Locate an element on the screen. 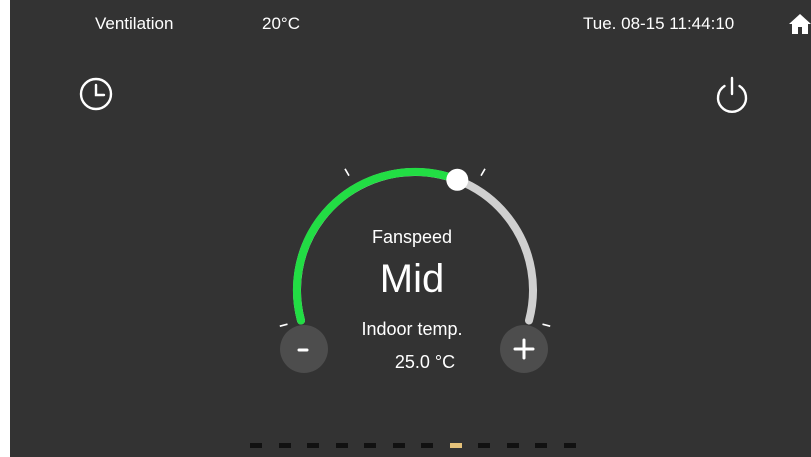 The height and width of the screenshot is (457, 811). minus-icon is located at coordinates (303, 350).